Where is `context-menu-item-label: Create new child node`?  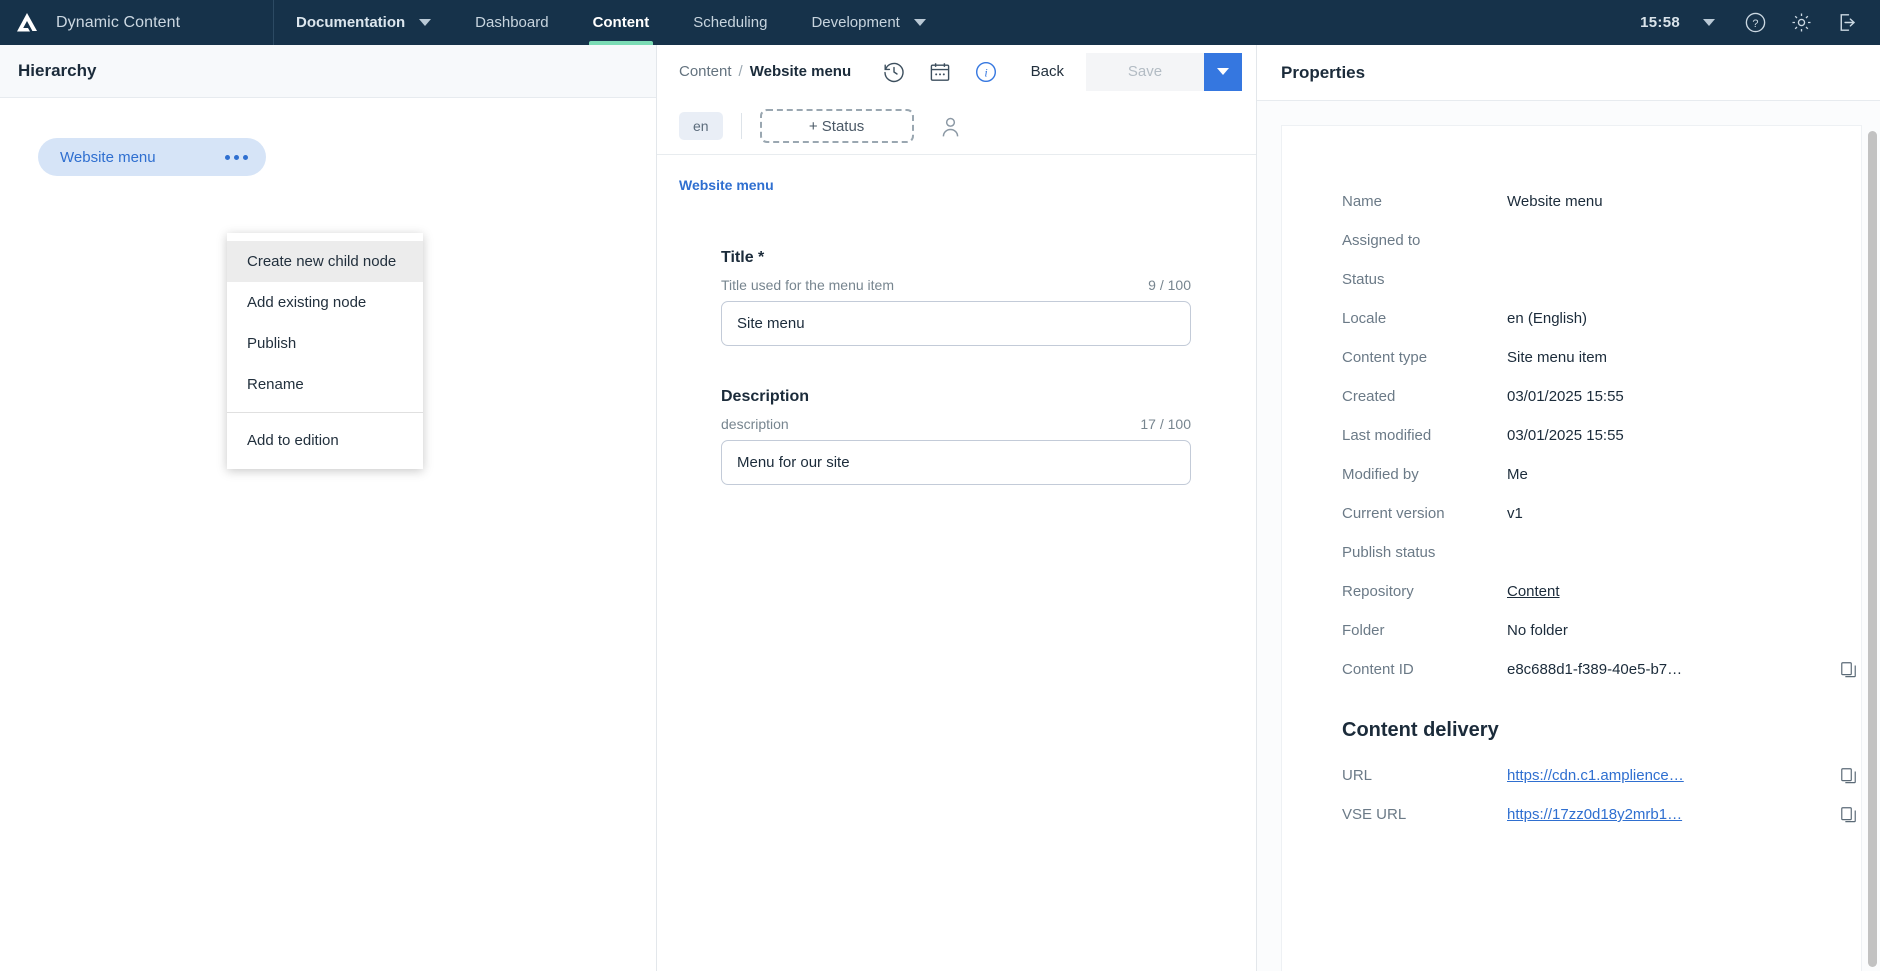 context-menu-item-label: Create new child node is located at coordinates (322, 261).